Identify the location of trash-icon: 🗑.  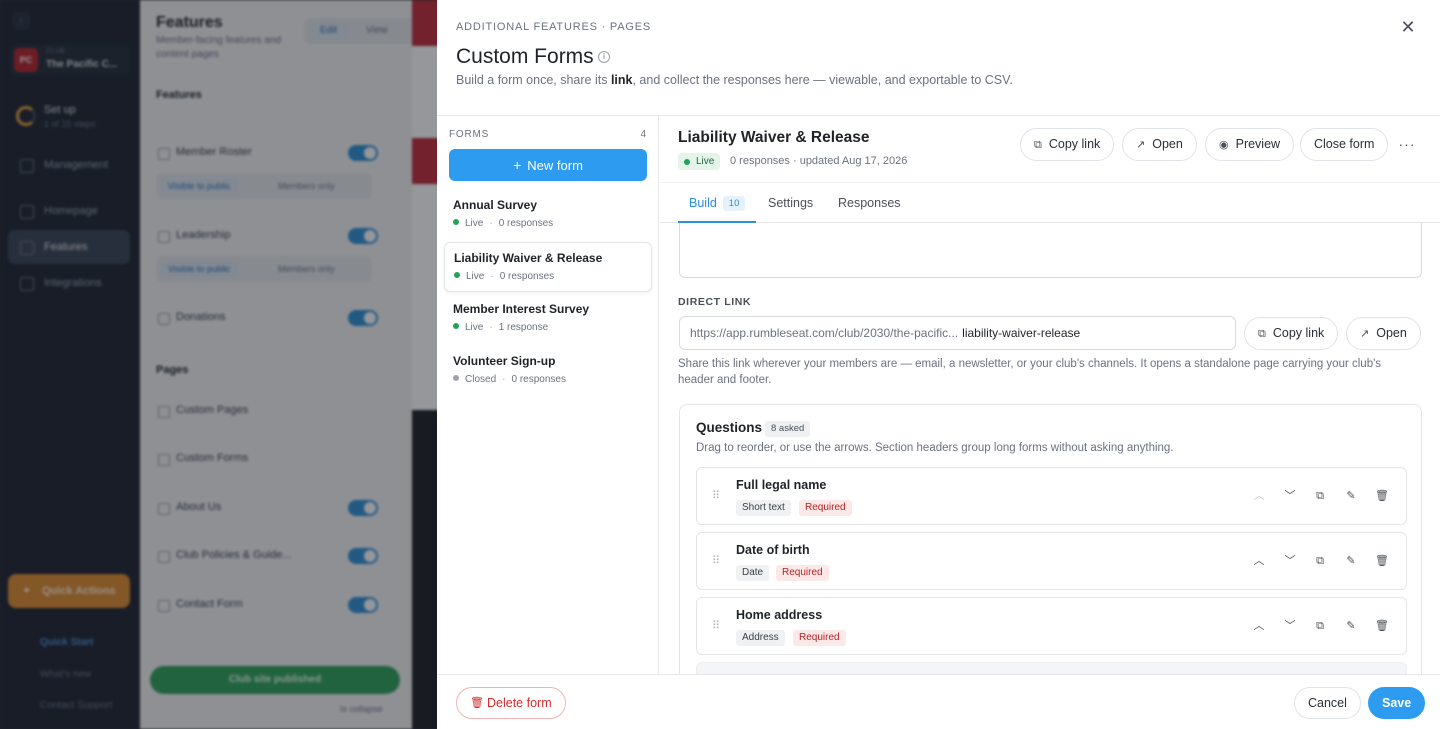
(477, 703).